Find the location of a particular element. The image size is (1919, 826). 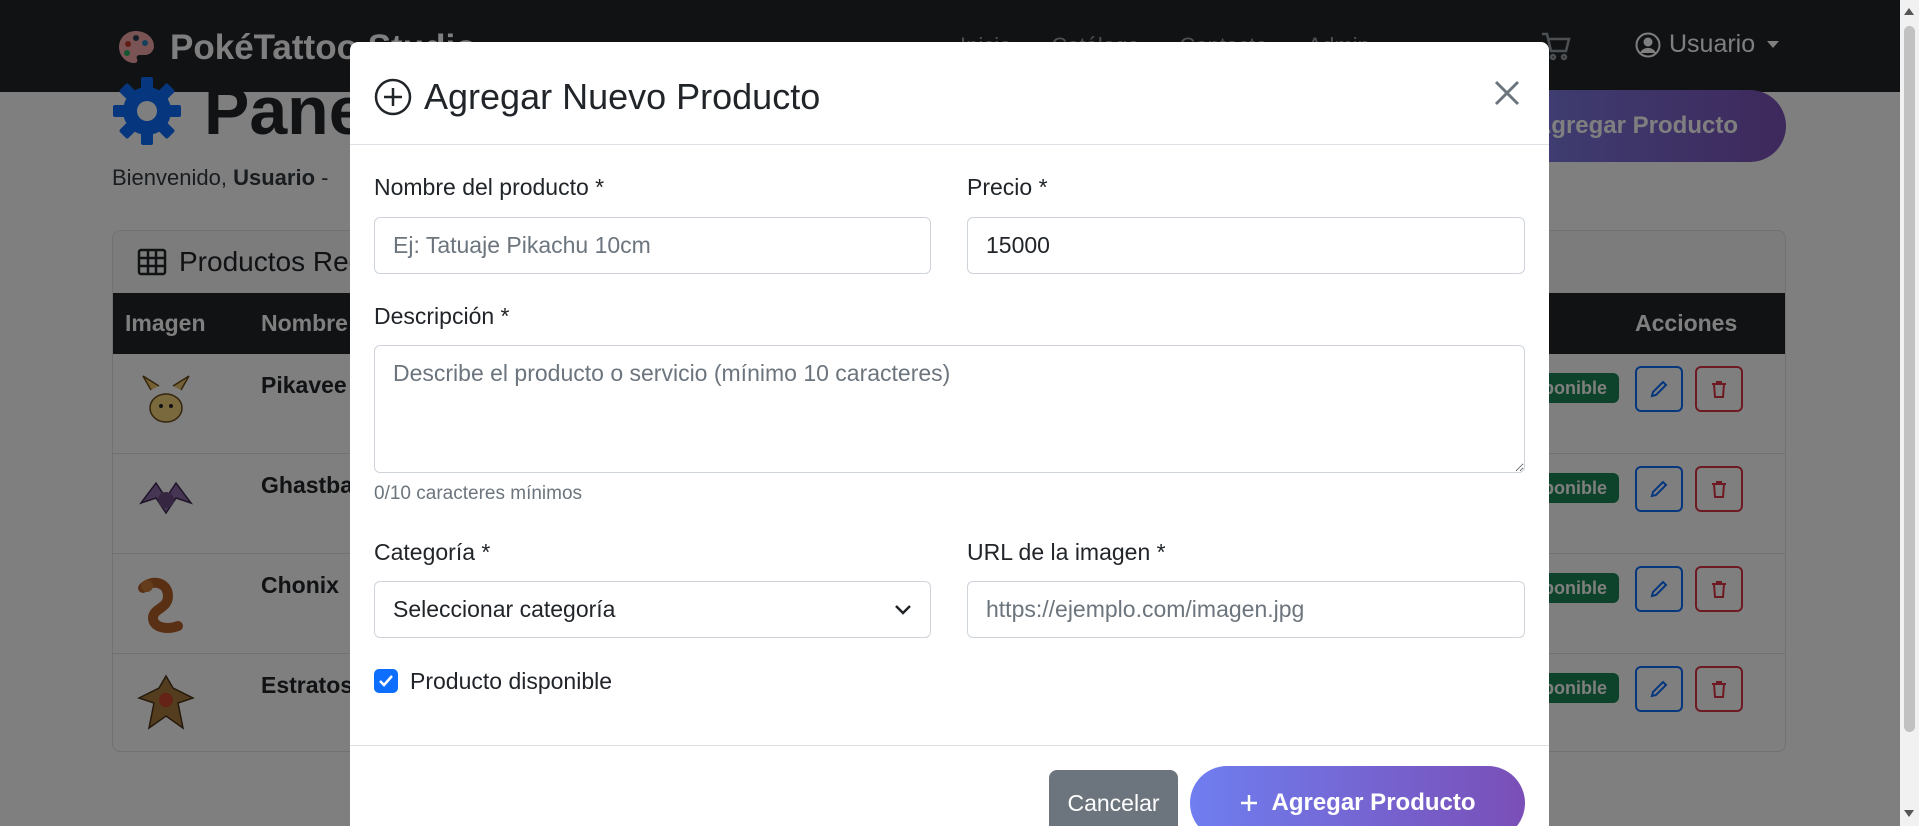

close-icon is located at coordinates (1507, 93).